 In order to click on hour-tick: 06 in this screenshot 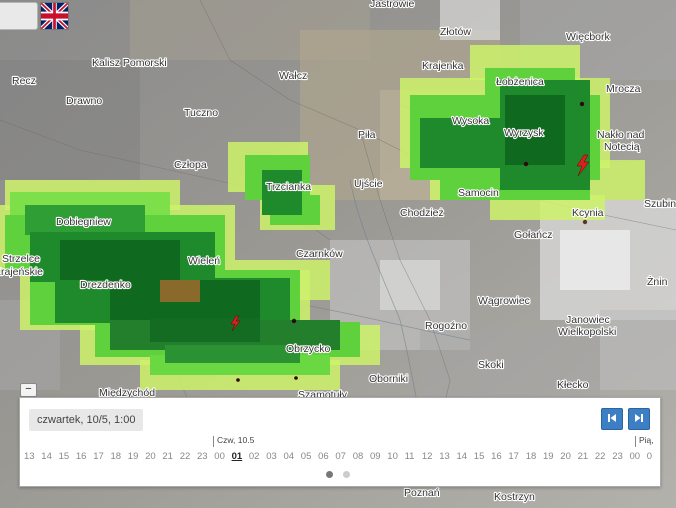, I will do `click(323, 456)`.